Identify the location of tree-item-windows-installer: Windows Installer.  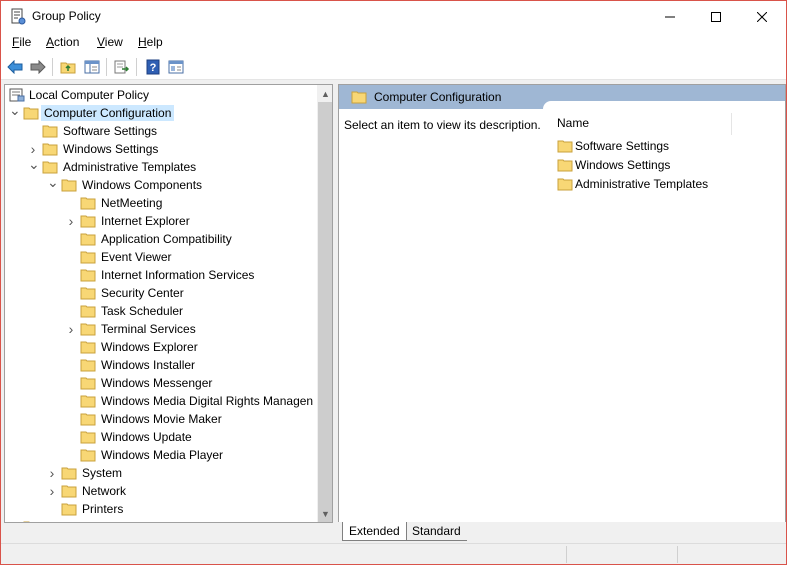
(161, 365).